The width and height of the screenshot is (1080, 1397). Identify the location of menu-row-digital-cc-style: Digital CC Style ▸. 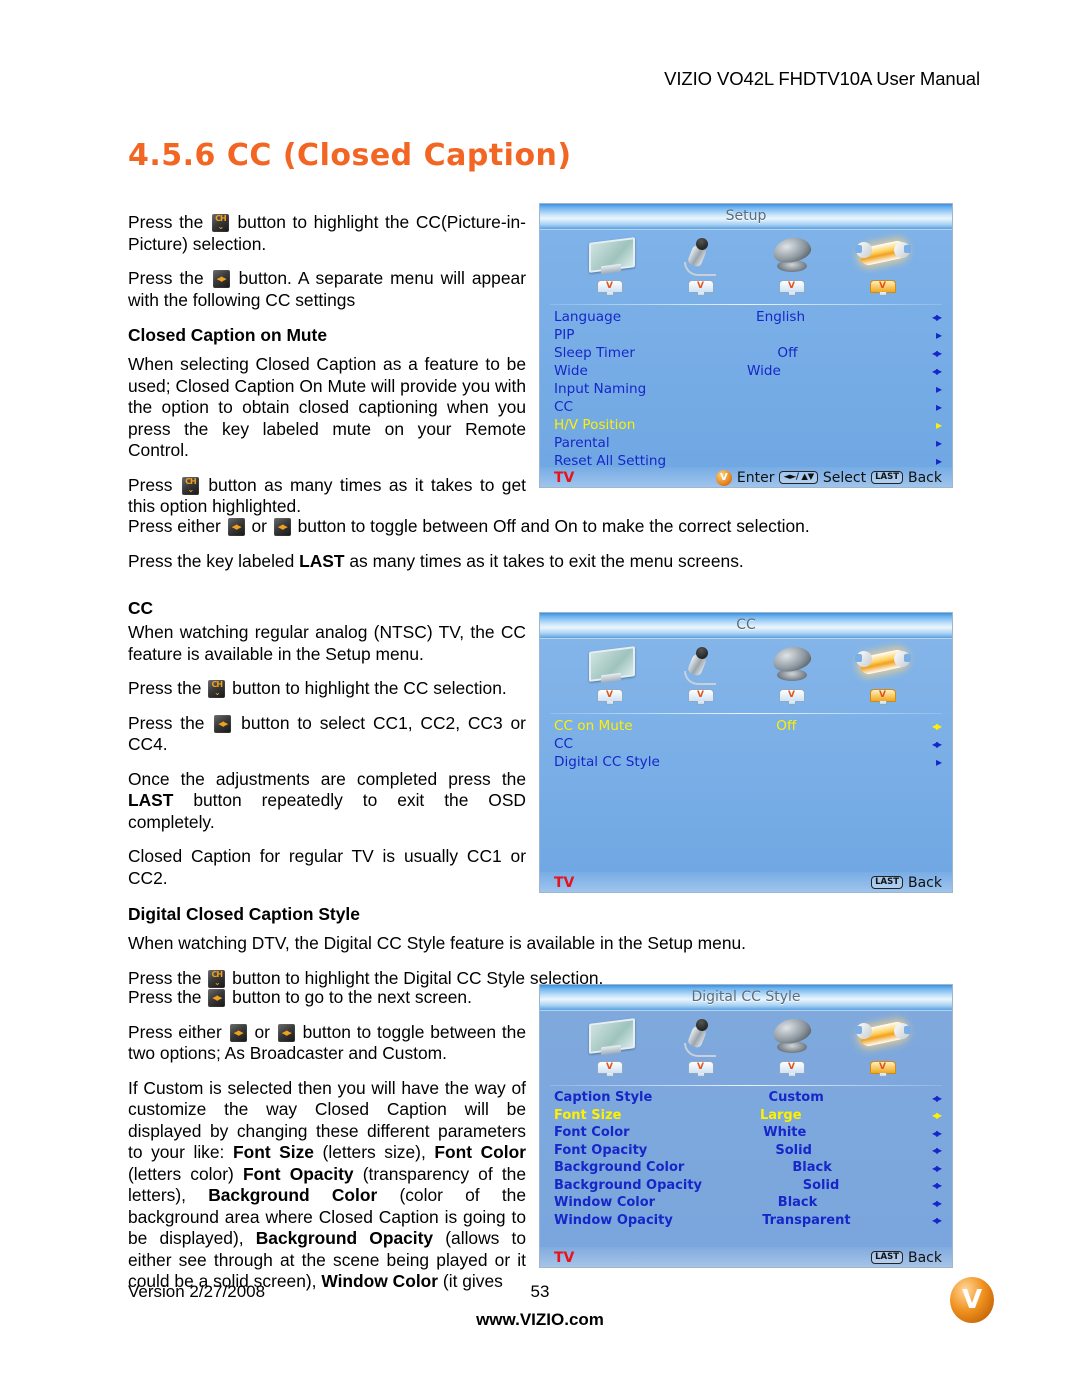
(748, 762).